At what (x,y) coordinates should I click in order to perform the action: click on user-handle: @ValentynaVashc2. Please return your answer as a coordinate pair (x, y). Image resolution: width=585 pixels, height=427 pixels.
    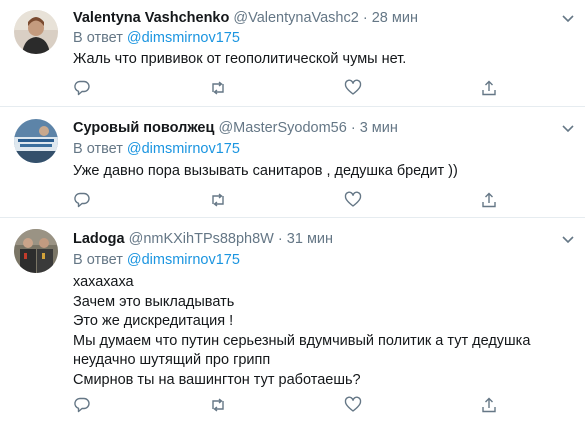
    Looking at the image, I should click on (295, 18).